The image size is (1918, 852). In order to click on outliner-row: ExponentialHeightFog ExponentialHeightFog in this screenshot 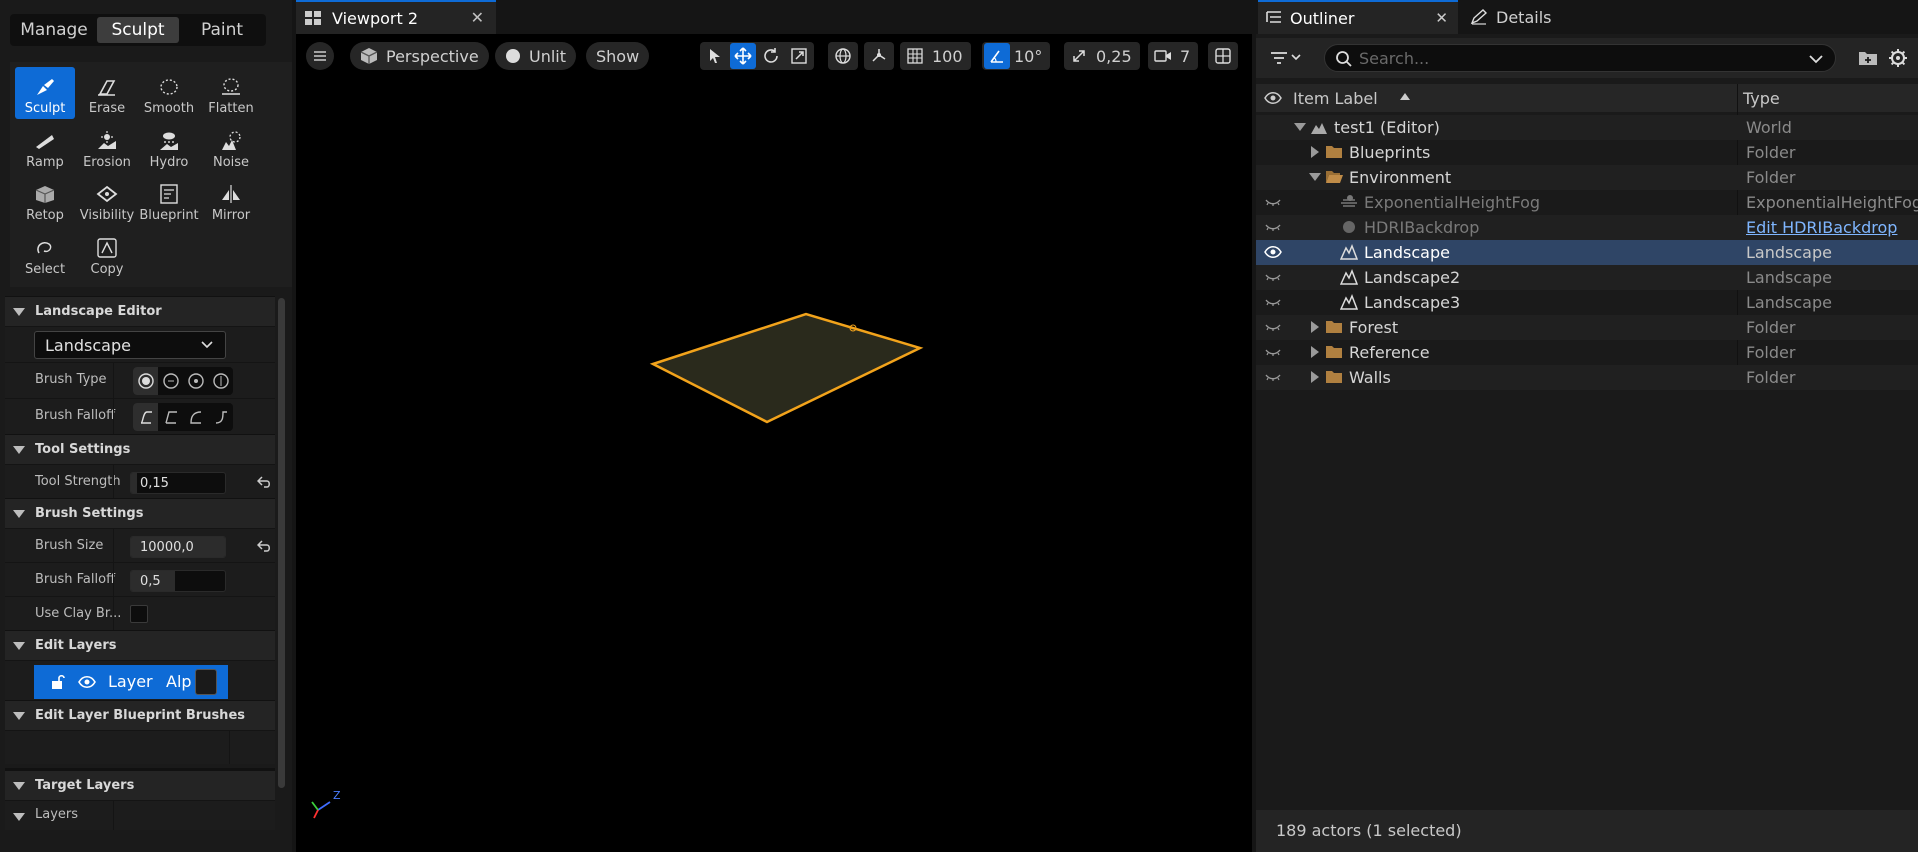, I will do `click(1587, 202)`.